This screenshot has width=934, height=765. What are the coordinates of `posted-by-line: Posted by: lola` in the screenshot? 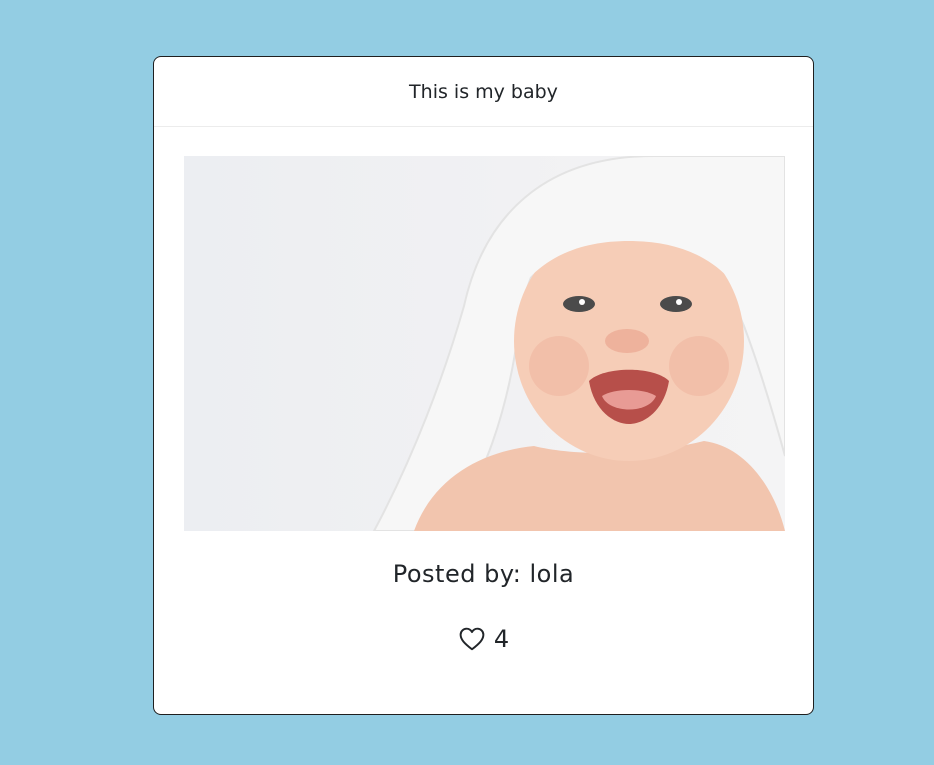 It's located at (483, 574).